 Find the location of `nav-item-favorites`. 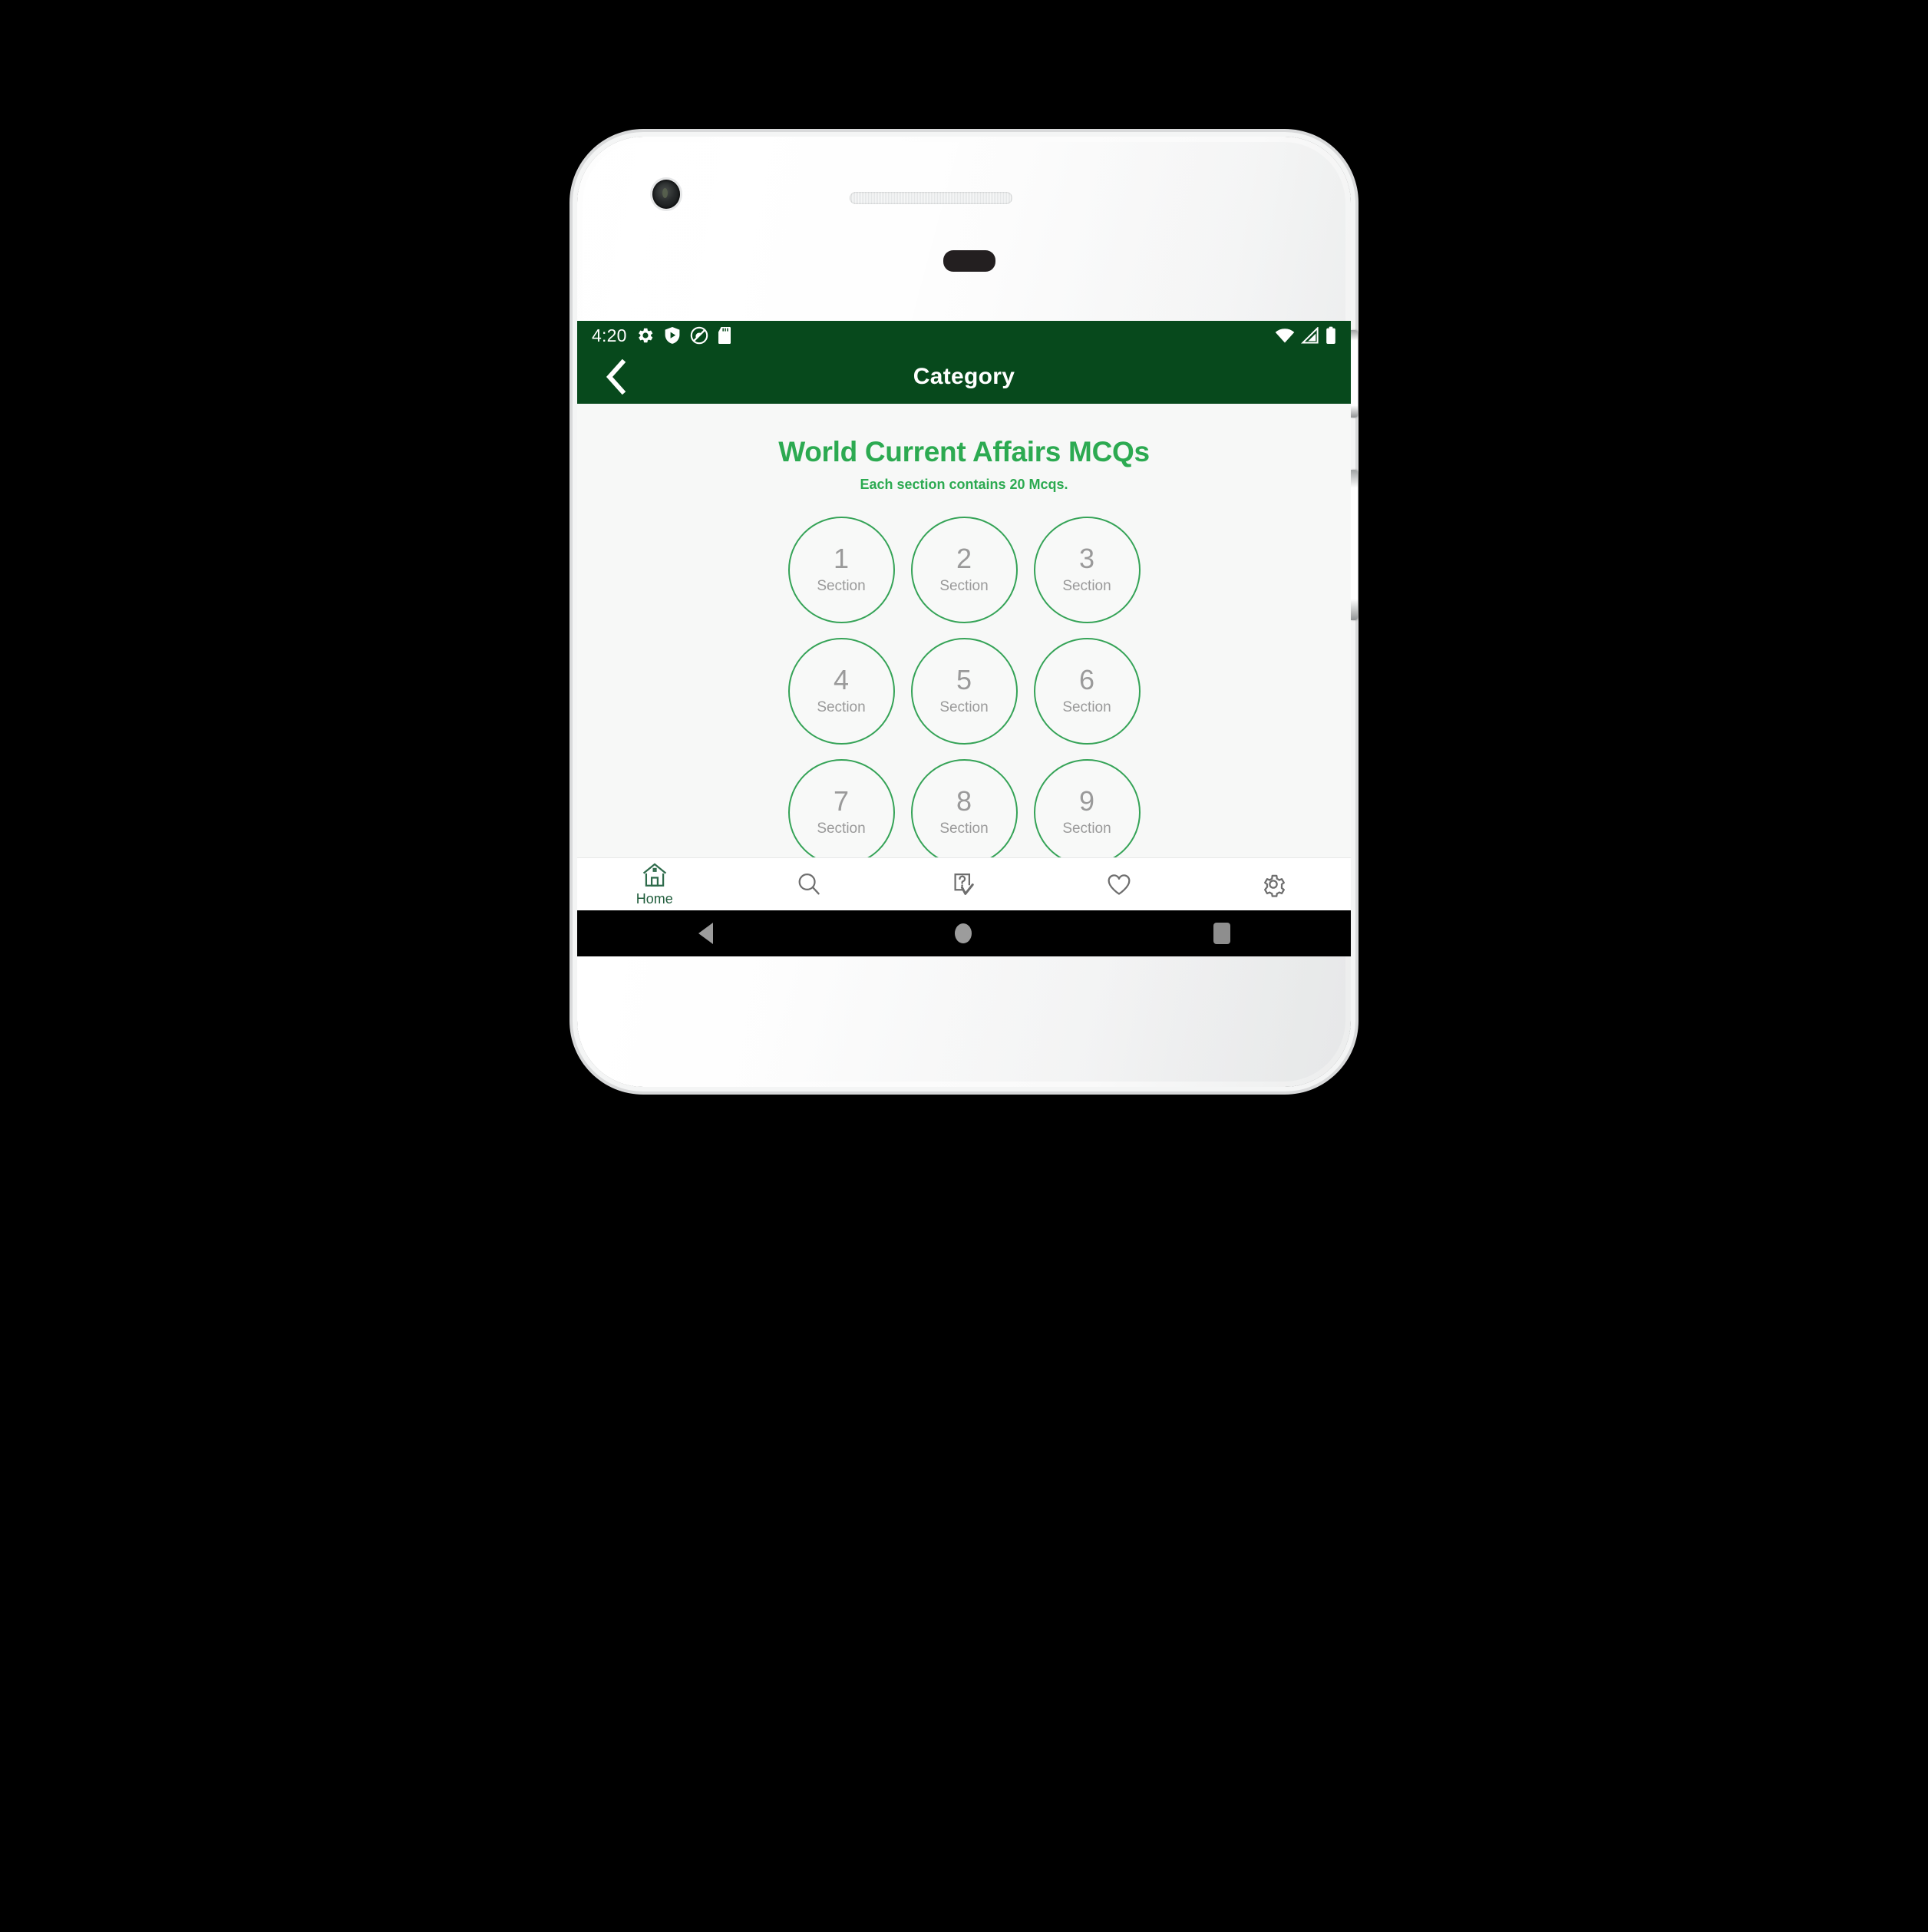

nav-item-favorites is located at coordinates (1120, 884).